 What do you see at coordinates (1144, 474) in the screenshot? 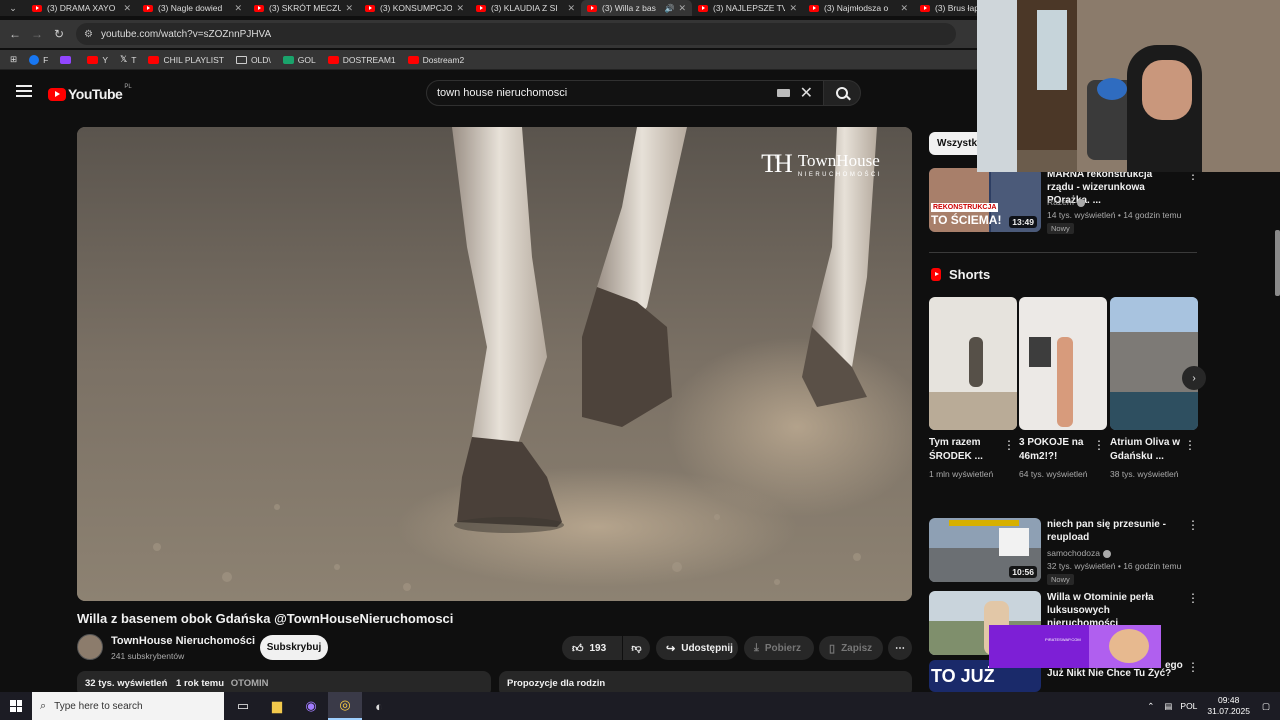
I see `short-views: 38 tys. wyświetleń` at bounding box center [1144, 474].